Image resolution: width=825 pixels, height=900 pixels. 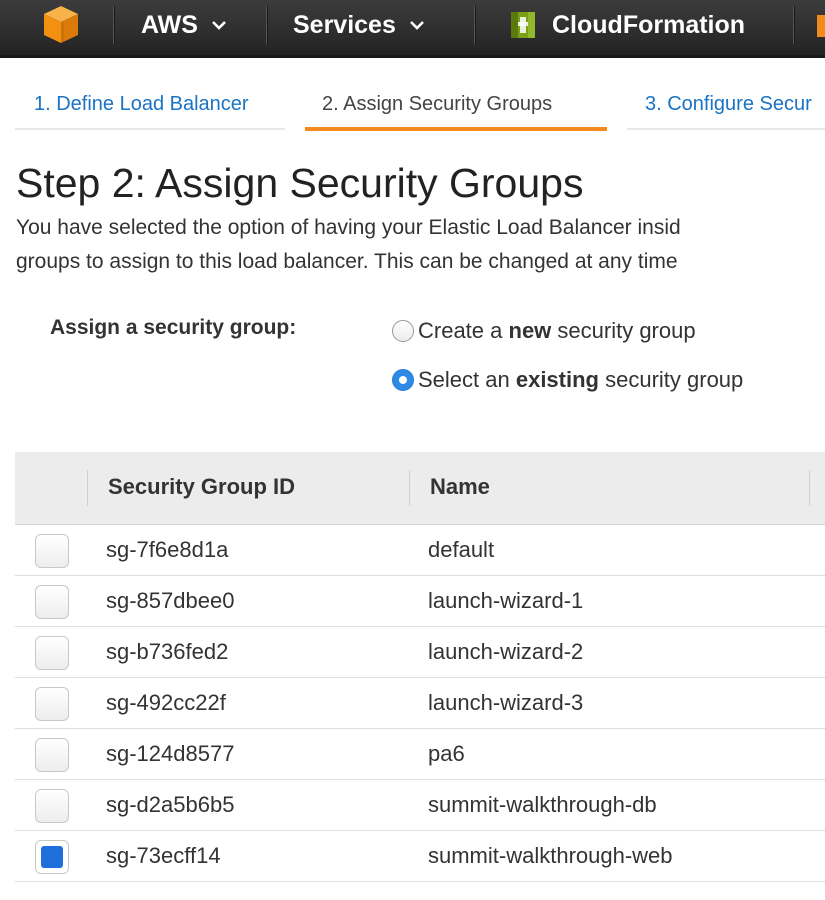 I want to click on security-group-name: summit-walkthrough-db, so click(x=542, y=804).